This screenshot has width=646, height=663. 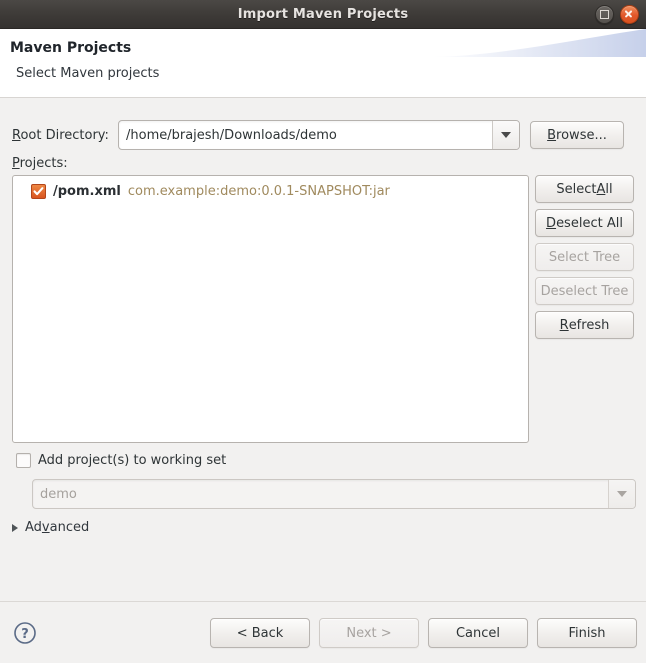 What do you see at coordinates (564, 325) in the screenshot?
I see `refresh-accel: R` at bounding box center [564, 325].